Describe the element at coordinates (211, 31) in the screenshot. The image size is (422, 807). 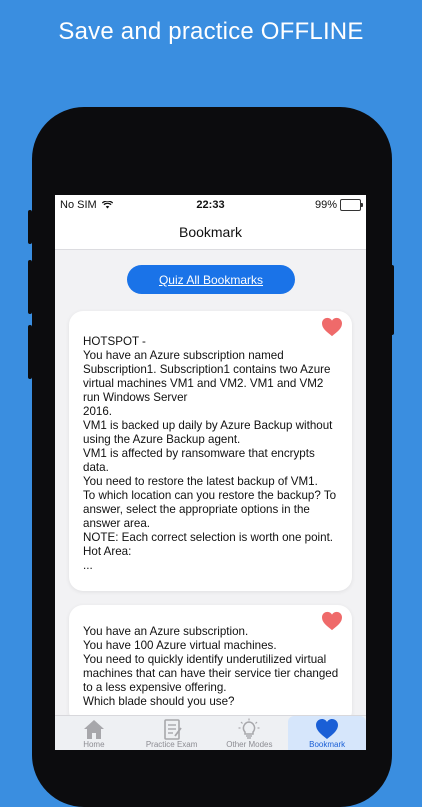
I see `promo-headline: Save and practice OFFLINE` at that location.